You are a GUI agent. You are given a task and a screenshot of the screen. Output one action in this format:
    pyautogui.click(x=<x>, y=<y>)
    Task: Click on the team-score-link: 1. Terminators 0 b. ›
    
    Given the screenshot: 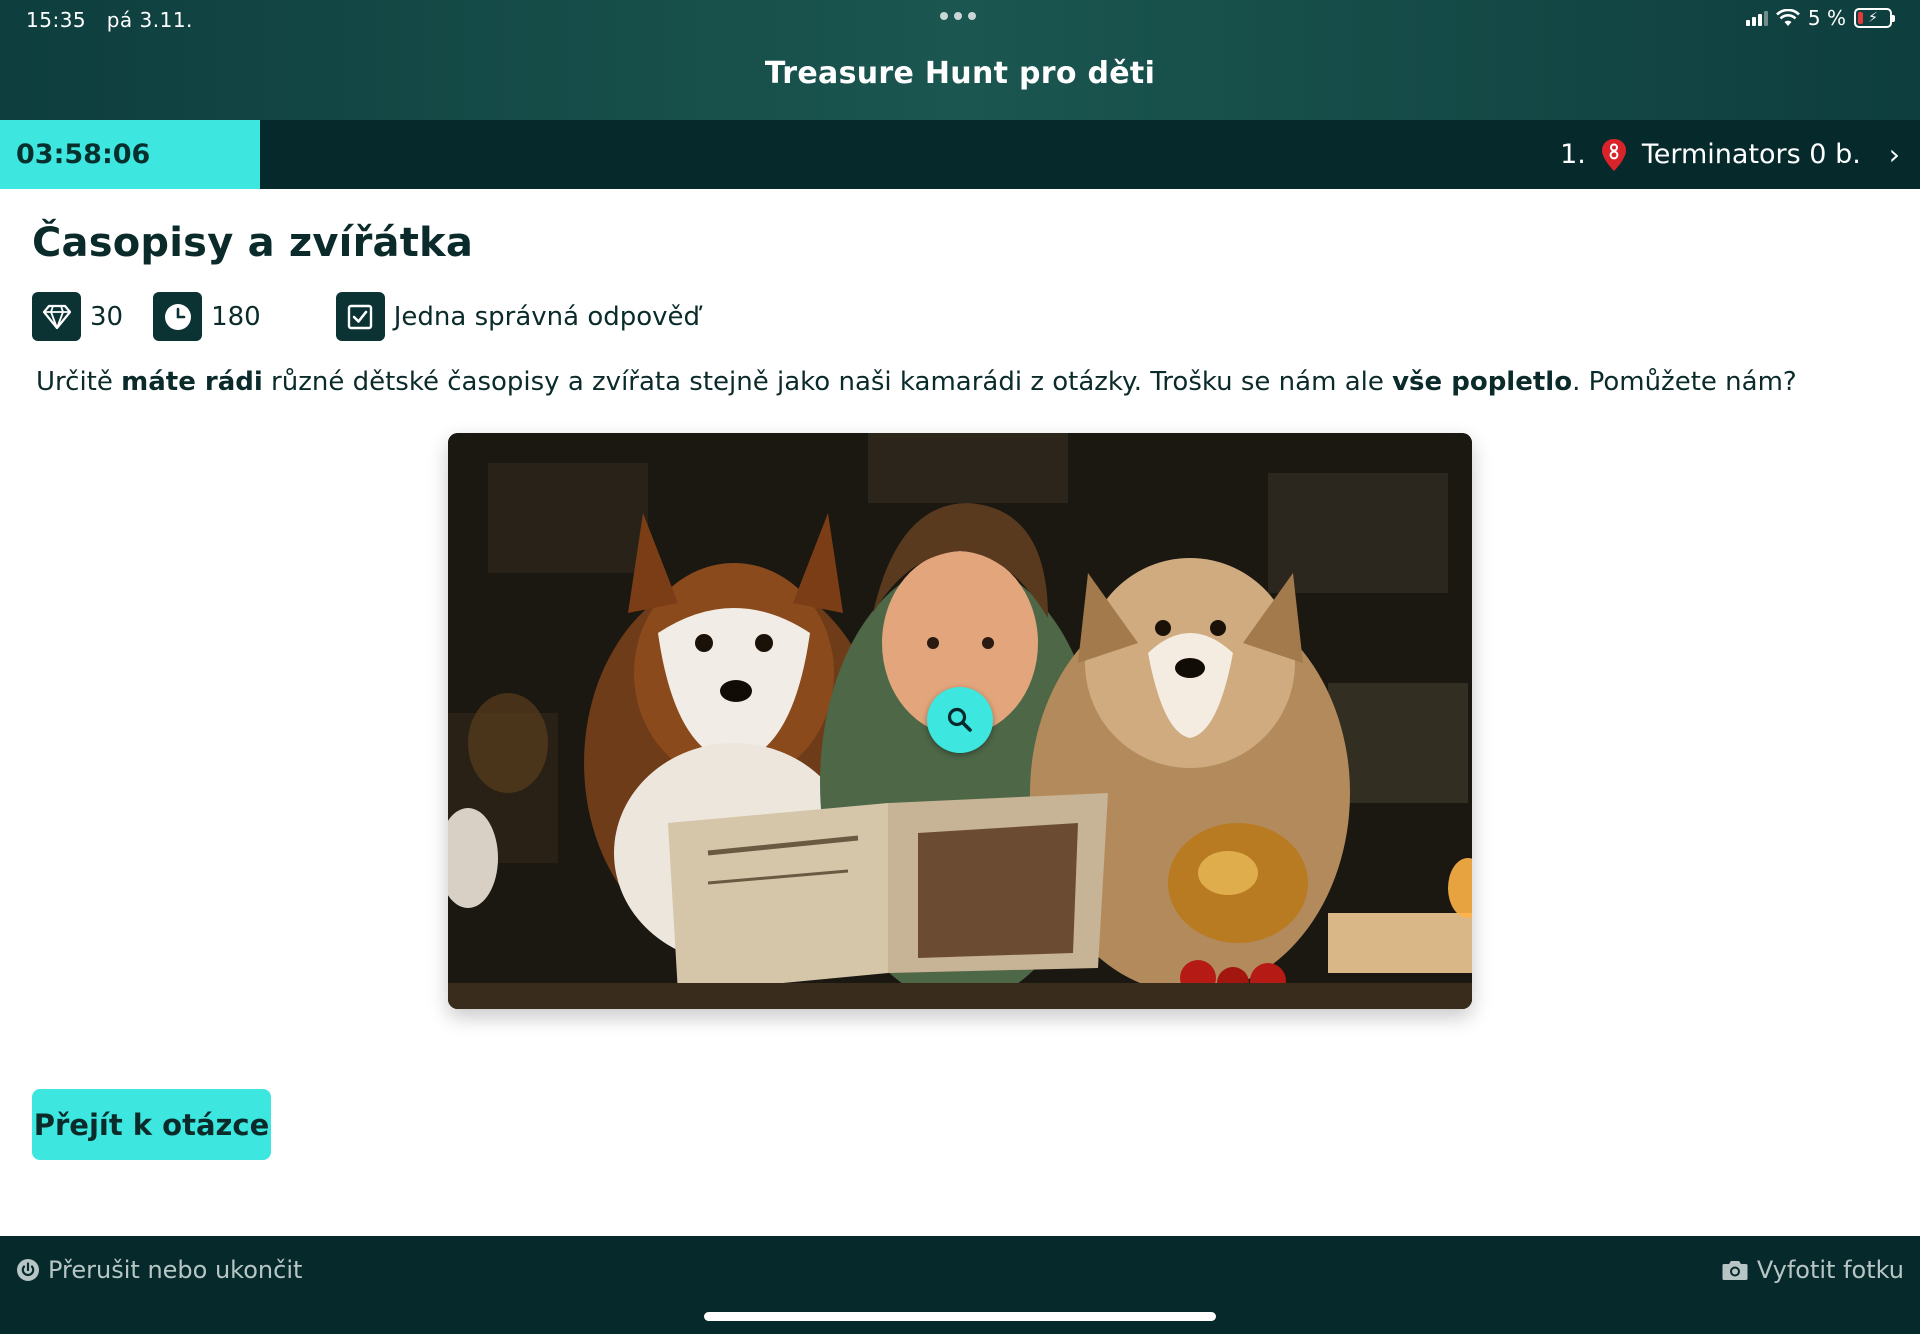 What is the action you would take?
    pyautogui.click(x=1730, y=154)
    